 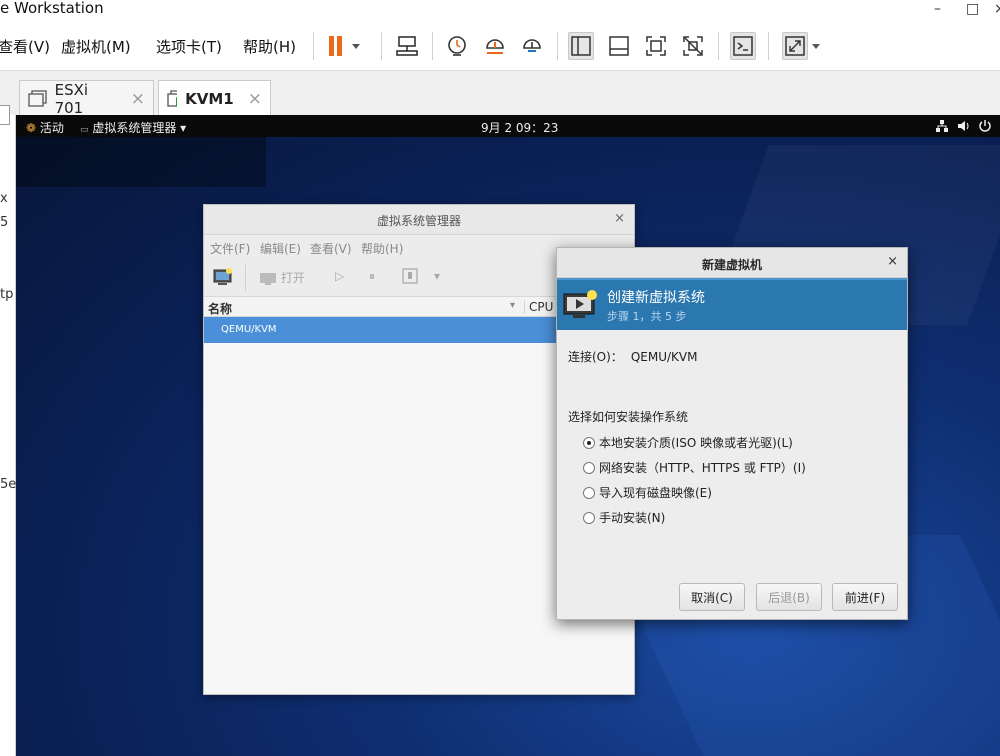 I want to click on tab-esxi-701: ESXi 701 ×, so click(x=86, y=98).